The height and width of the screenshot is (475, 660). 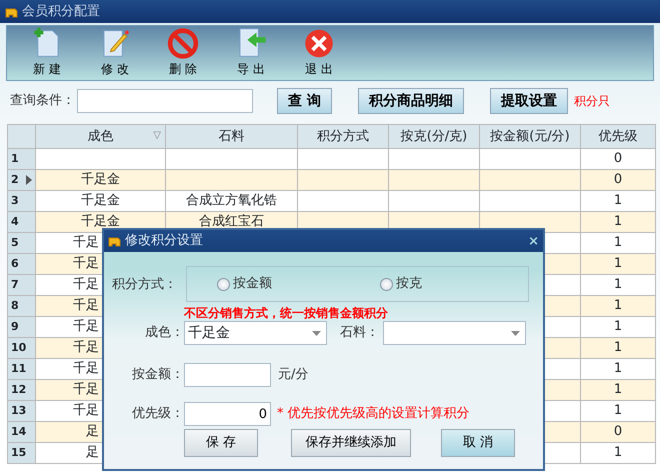 I want to click on method-label: 积分方式：, so click(x=144, y=285).